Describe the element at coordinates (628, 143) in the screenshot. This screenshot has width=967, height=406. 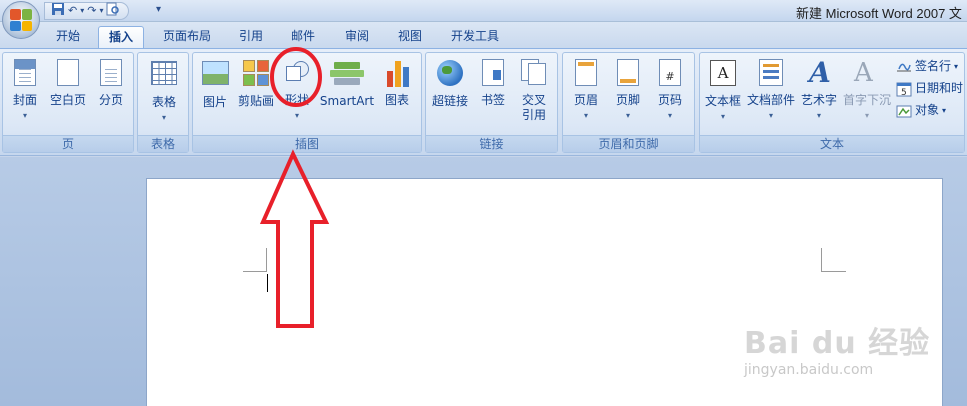
I see `group-label-header-footer: 页眉和页脚` at that location.